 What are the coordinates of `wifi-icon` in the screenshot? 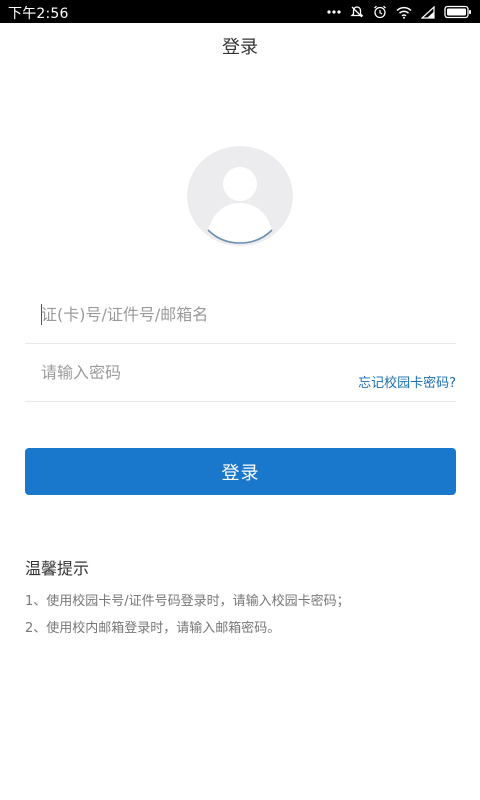 It's located at (404, 12).